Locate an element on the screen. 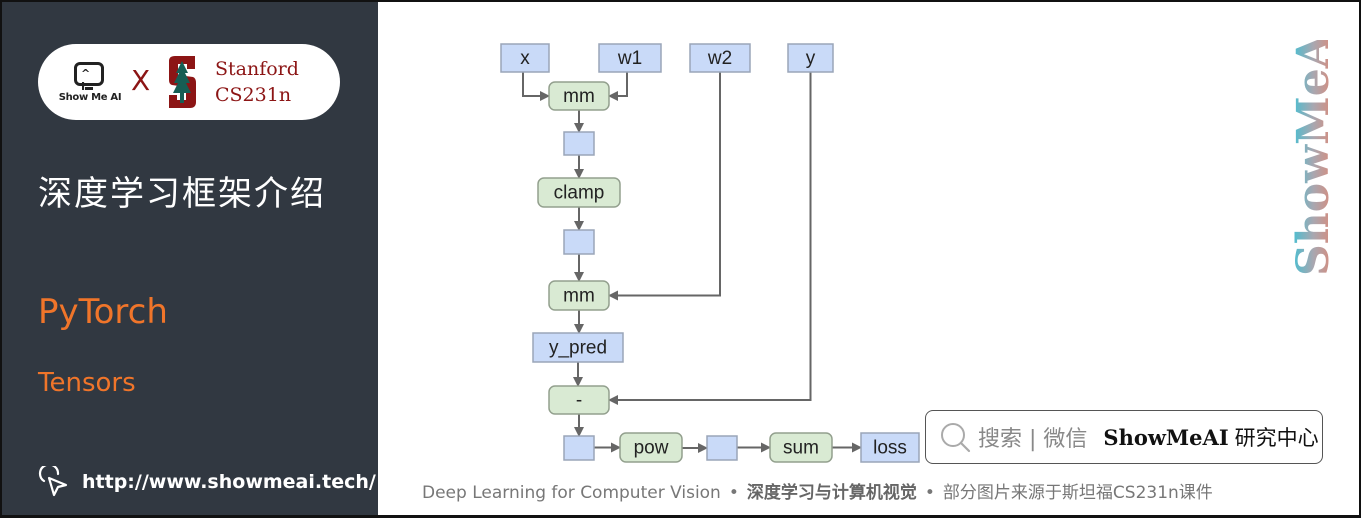 This screenshot has height=518, width=1361. footer-course-en: Deep Learning for Computer Vision is located at coordinates (571, 493).